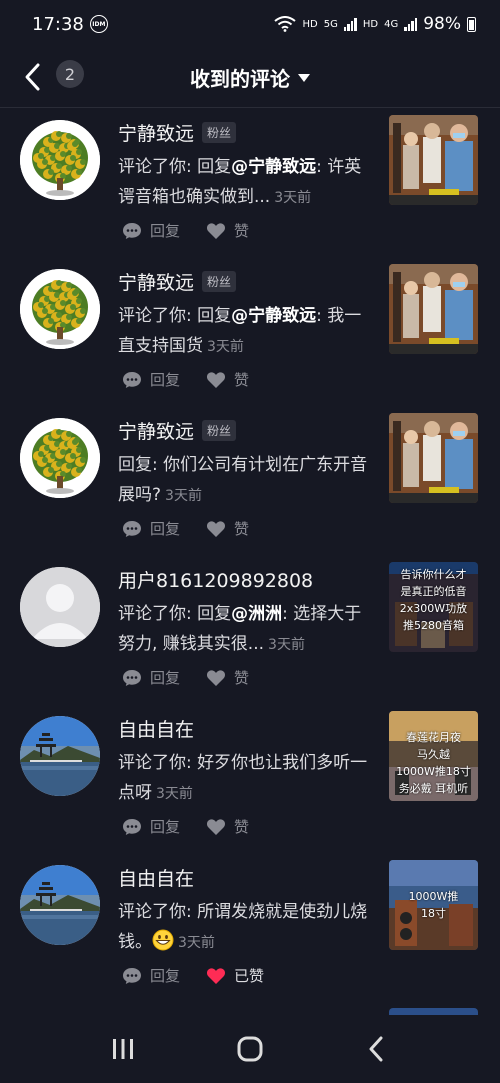 The height and width of the screenshot is (1083, 500). I want to click on network-5g-label: 5G, so click(330, 24).